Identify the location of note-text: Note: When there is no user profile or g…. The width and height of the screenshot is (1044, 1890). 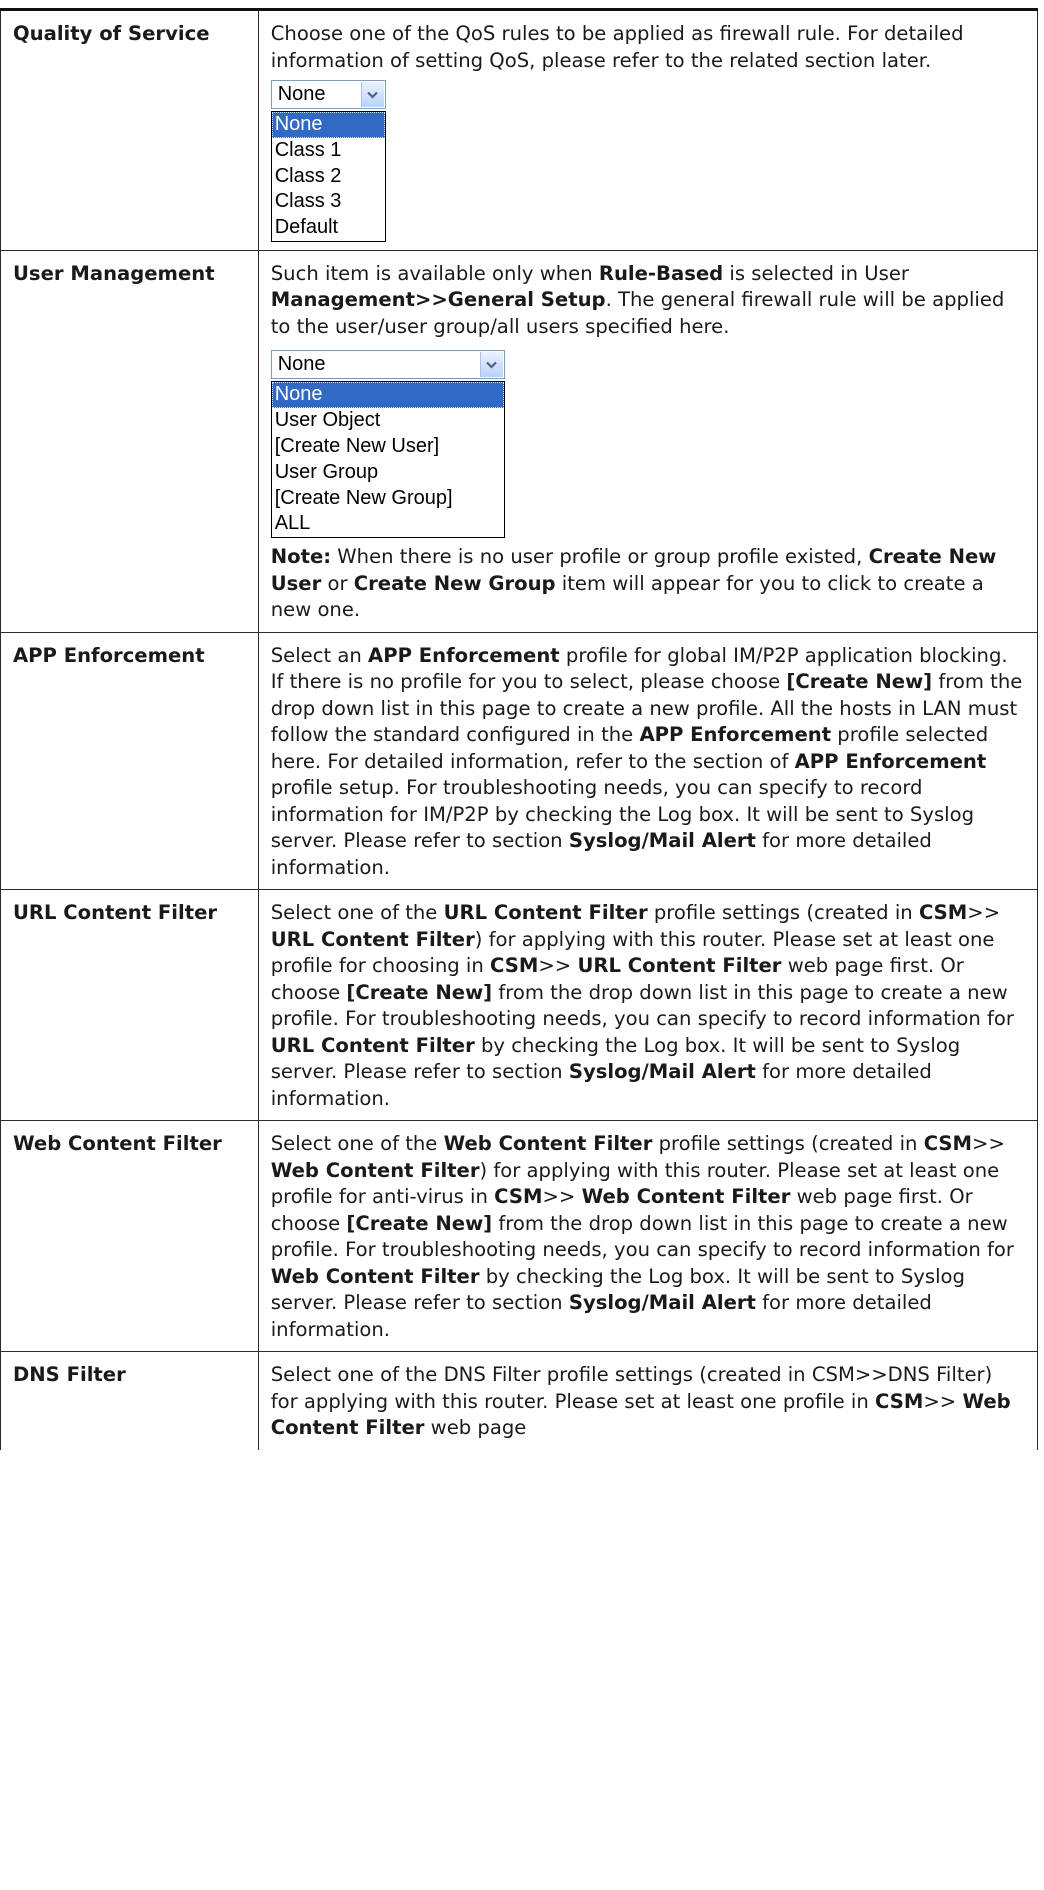
(648, 584).